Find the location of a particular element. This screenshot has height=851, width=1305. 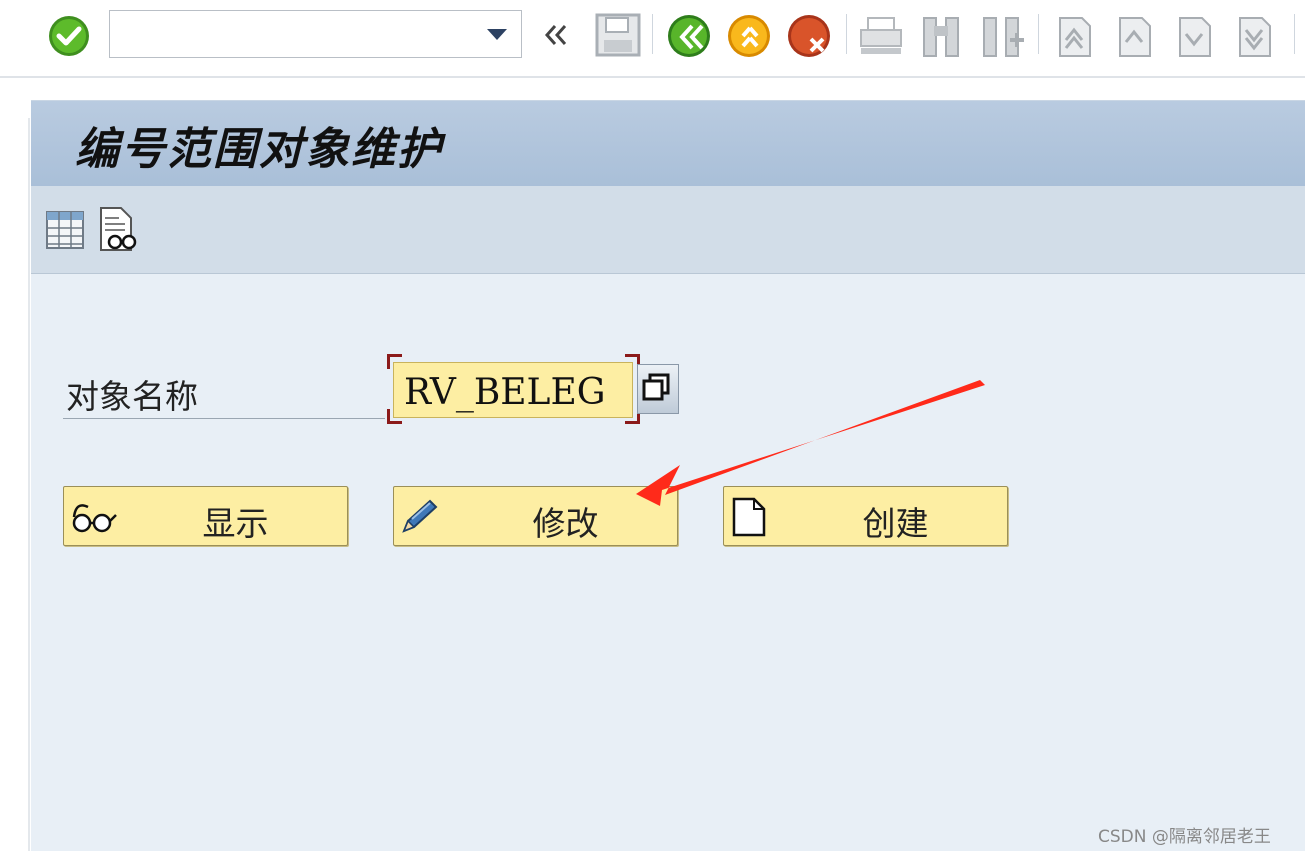

first-page-icon is located at coordinates (1073, 38).